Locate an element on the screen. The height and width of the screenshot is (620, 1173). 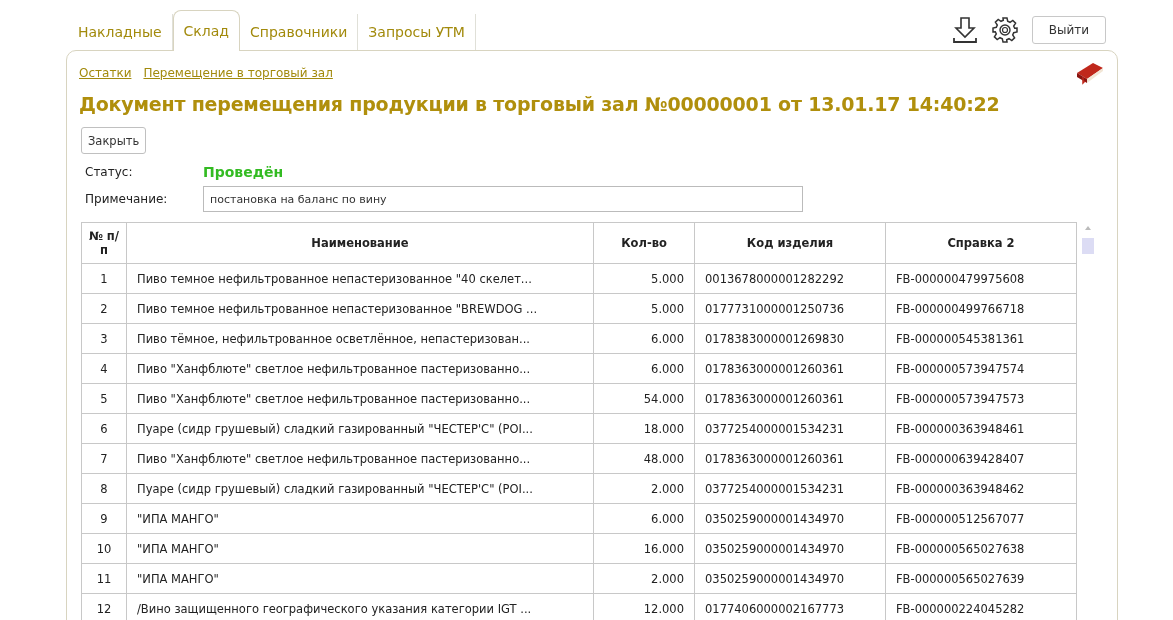
table-cell: 7 is located at coordinates (104, 458).